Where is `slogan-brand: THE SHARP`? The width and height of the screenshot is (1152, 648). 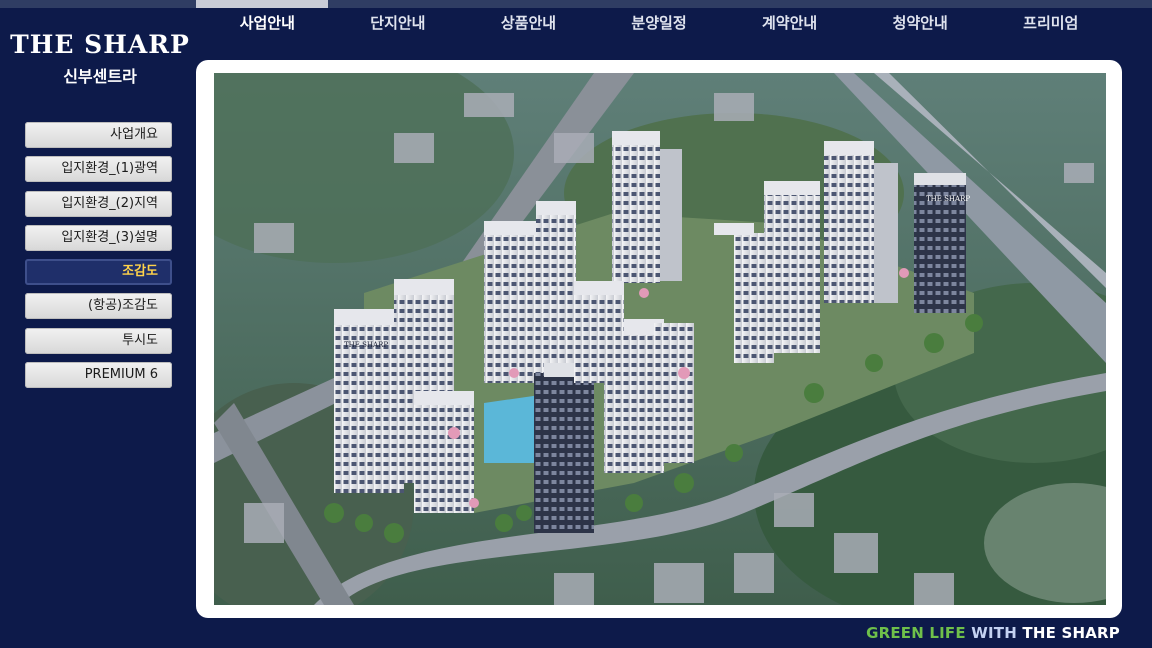
slogan-brand: THE SHARP is located at coordinates (1071, 633).